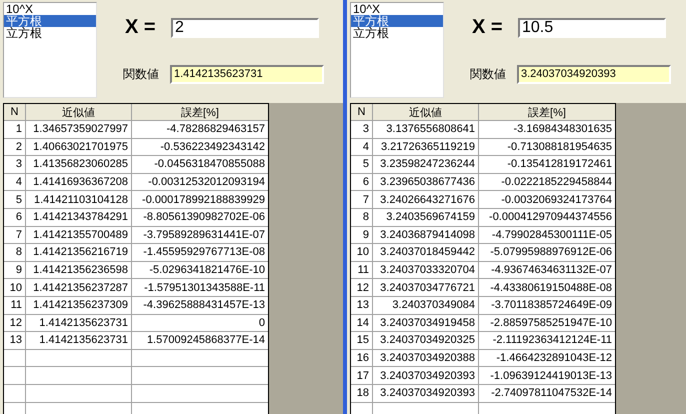 The width and height of the screenshot is (686, 414). What do you see at coordinates (546, 305) in the screenshot?
I see `table-cell: -3.70118385724649E-09` at bounding box center [546, 305].